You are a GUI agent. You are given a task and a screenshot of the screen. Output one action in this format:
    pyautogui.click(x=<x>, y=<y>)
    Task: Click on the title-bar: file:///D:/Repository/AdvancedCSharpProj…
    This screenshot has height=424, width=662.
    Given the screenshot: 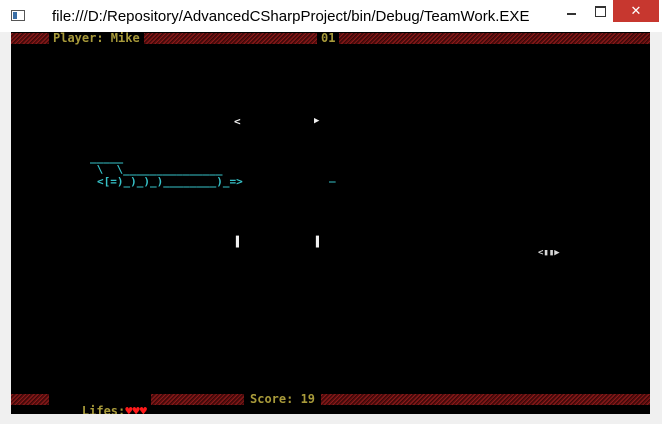 What is the action you would take?
    pyautogui.click(x=331, y=16)
    